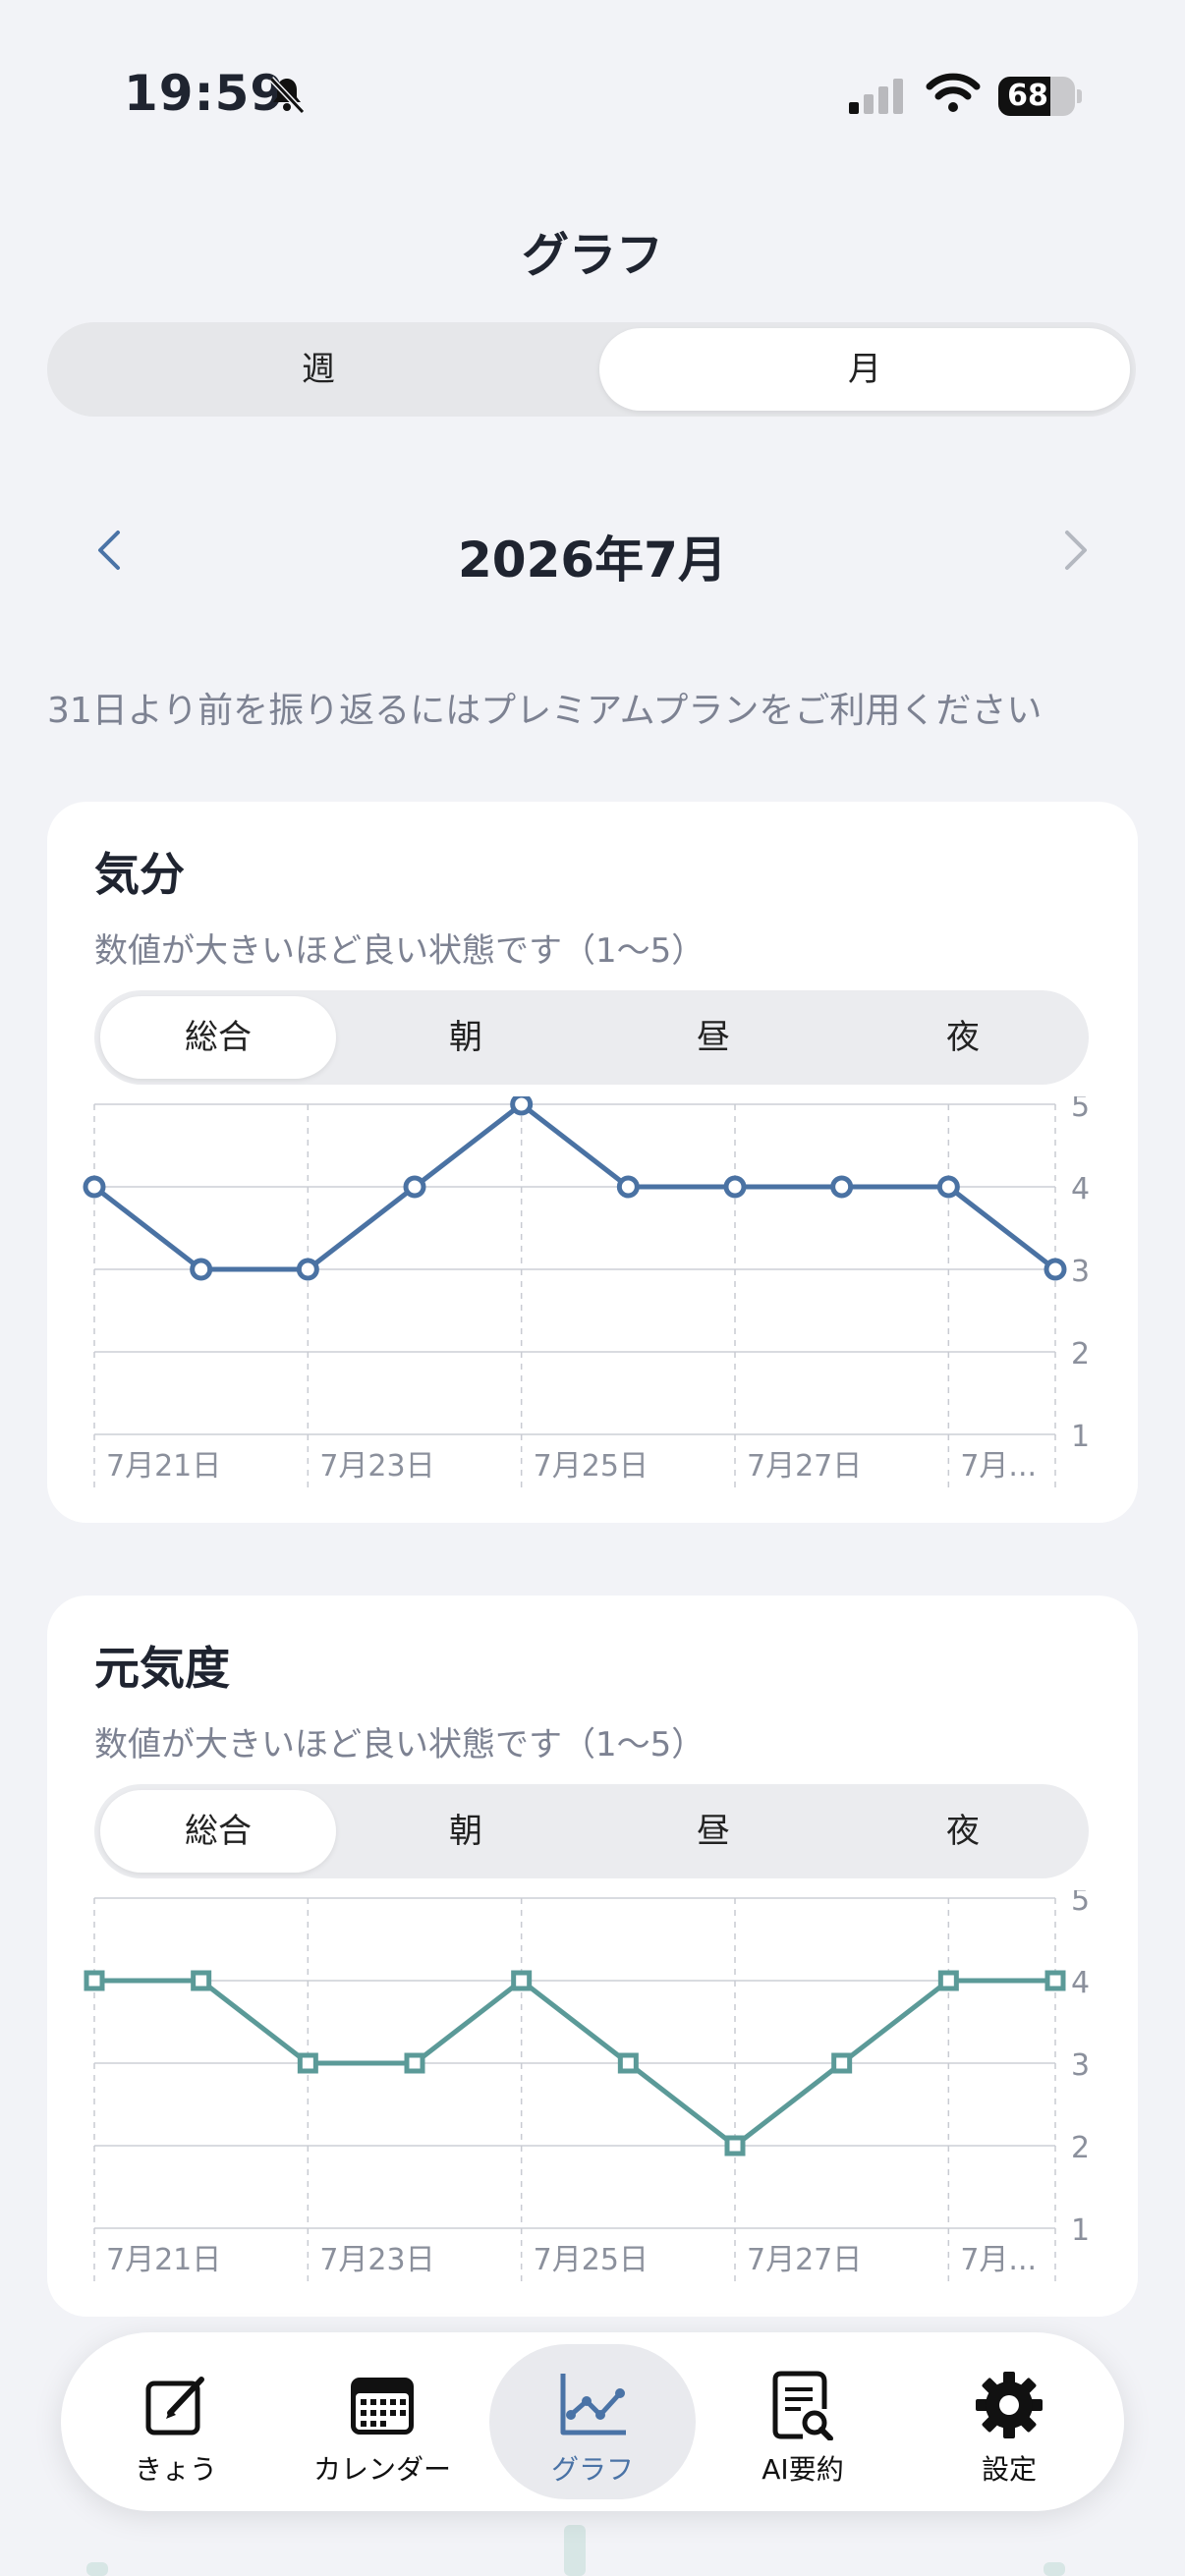 Image resolution: width=1185 pixels, height=2576 pixels. Describe the element at coordinates (162, 1668) in the screenshot. I see `card-title: 元気度` at that location.